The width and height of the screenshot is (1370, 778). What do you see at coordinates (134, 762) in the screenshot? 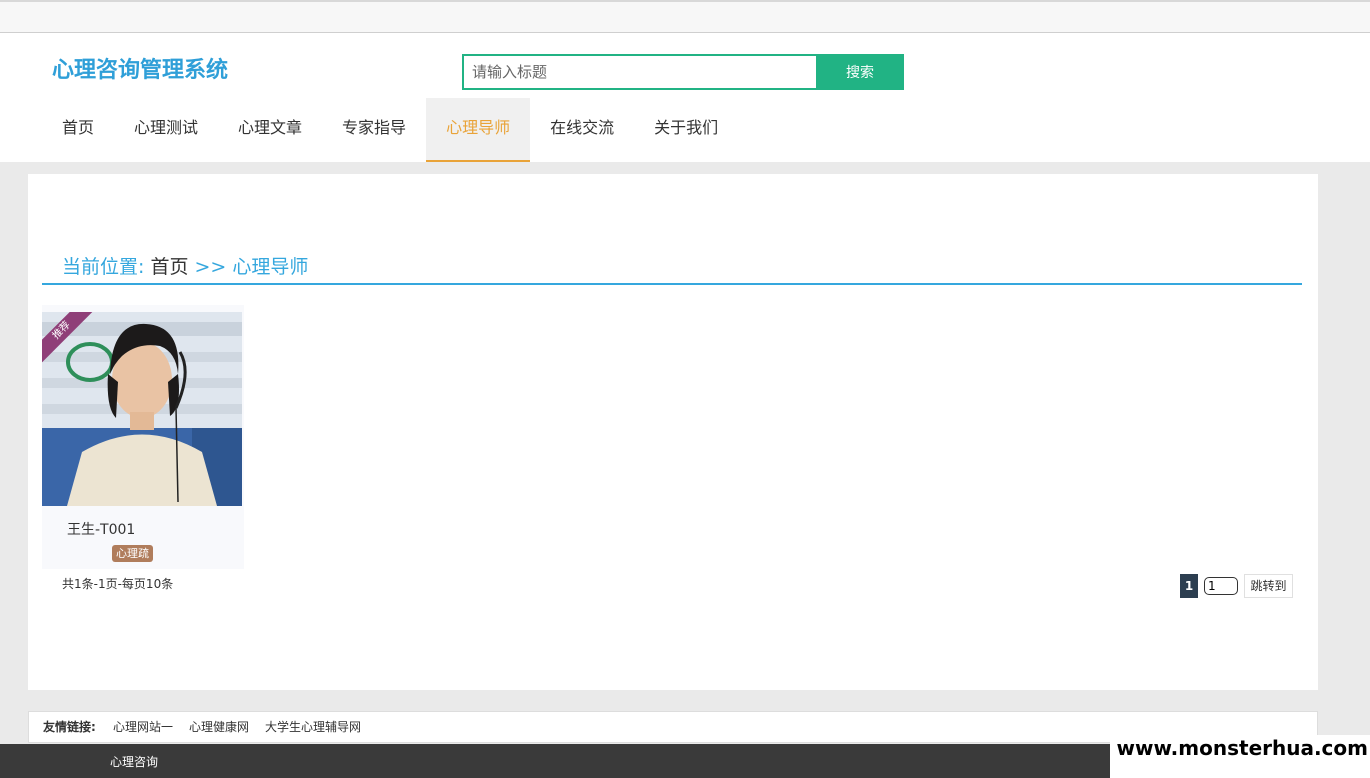
I see `footer-text: 心理咨询` at bounding box center [134, 762].